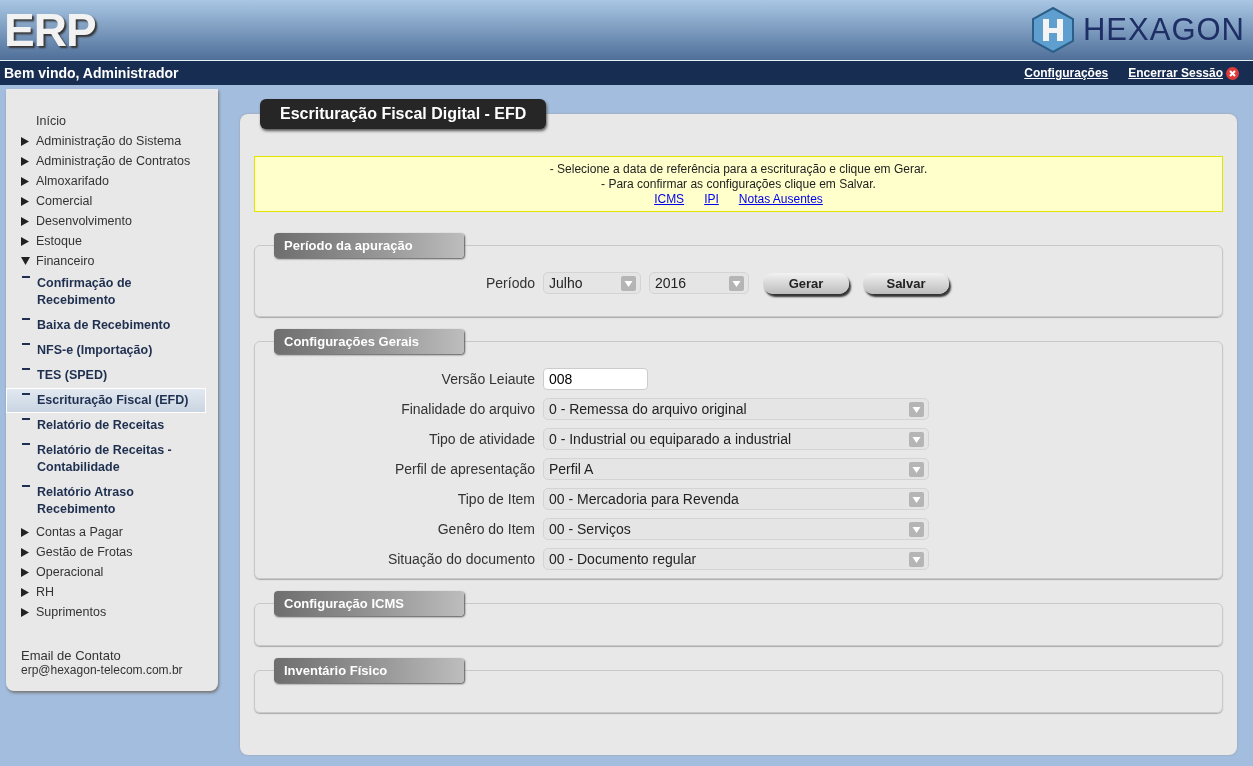 This screenshot has height=766, width=1253. I want to click on submenu-item: Confirmação de Recebimento, so click(106, 292).